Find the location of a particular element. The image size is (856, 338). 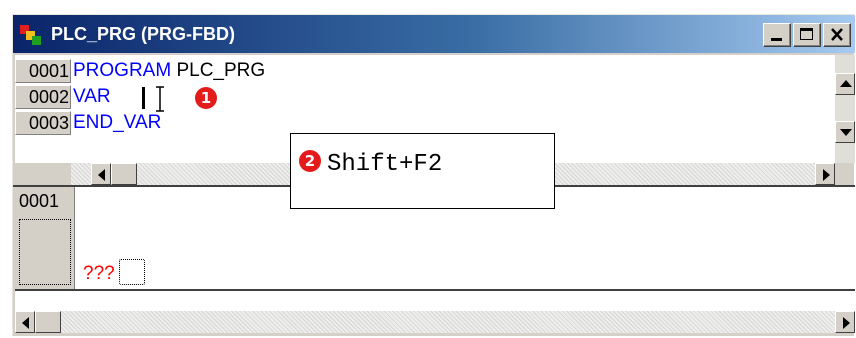

close-button is located at coordinates (837, 35).